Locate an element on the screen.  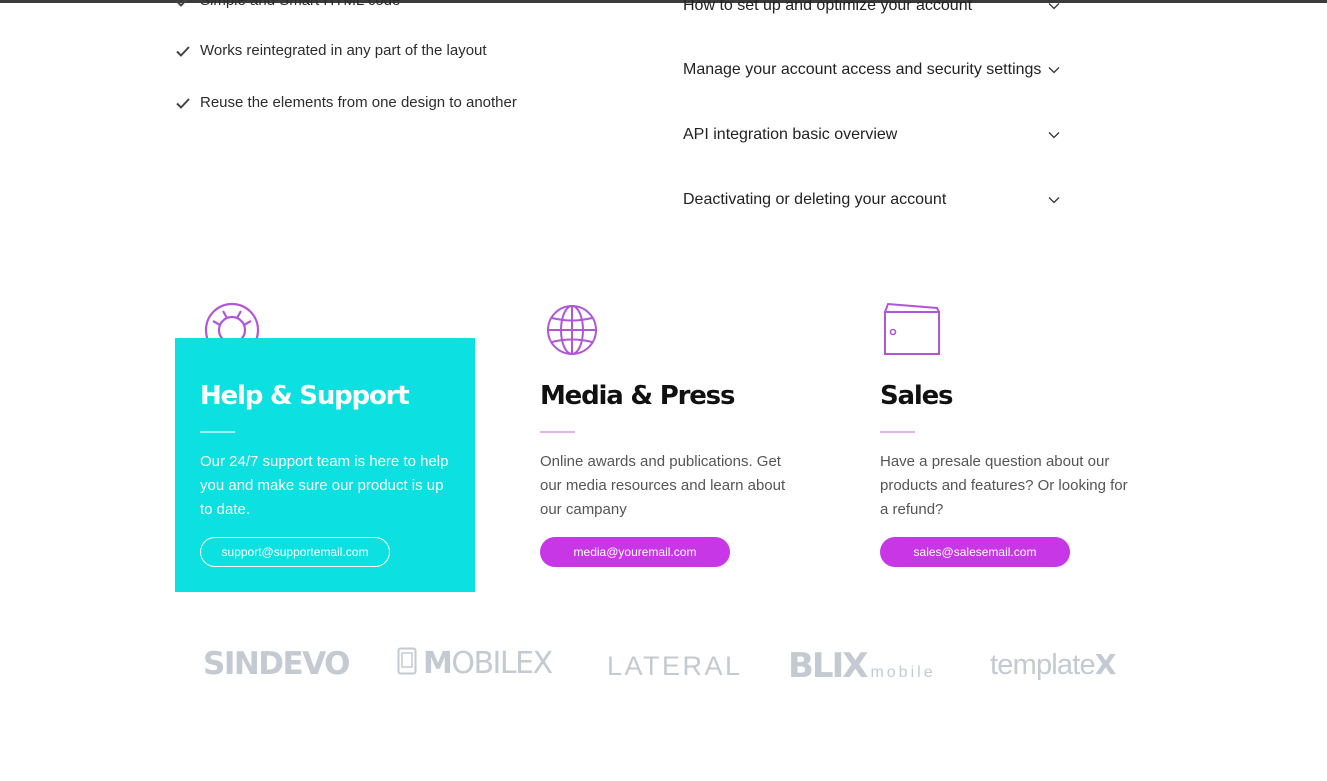
logo-blix-text: BLIX is located at coordinates (828, 666).